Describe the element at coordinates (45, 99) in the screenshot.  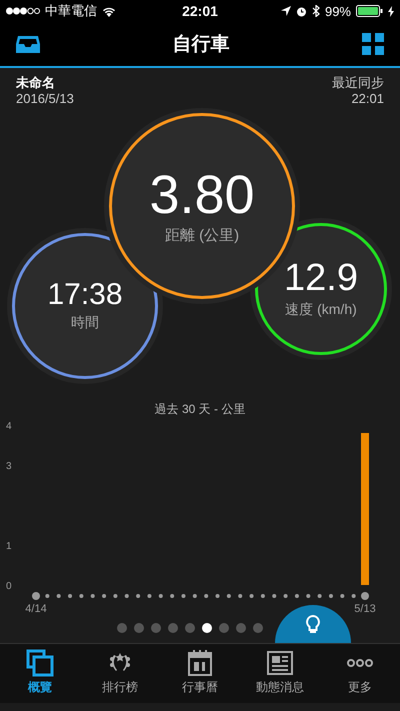
I see `device-date: 2016/5/13` at that location.